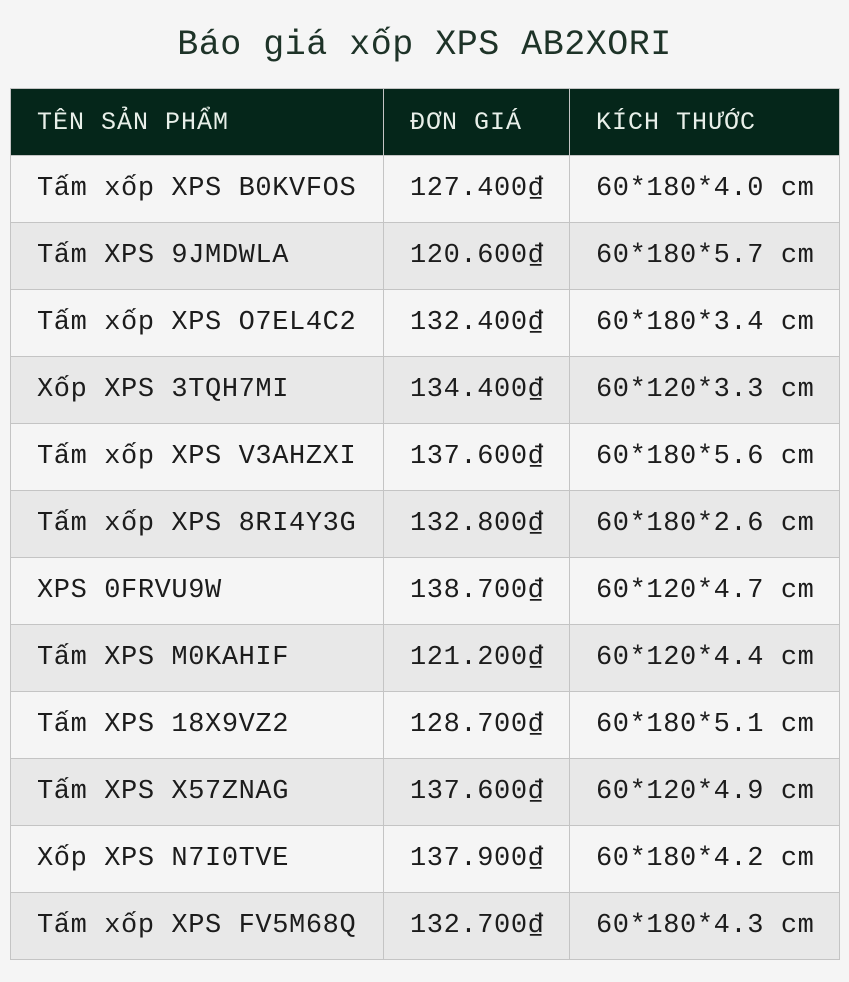  I want to click on size-cell: 60*180*5.1 cm, so click(704, 725).